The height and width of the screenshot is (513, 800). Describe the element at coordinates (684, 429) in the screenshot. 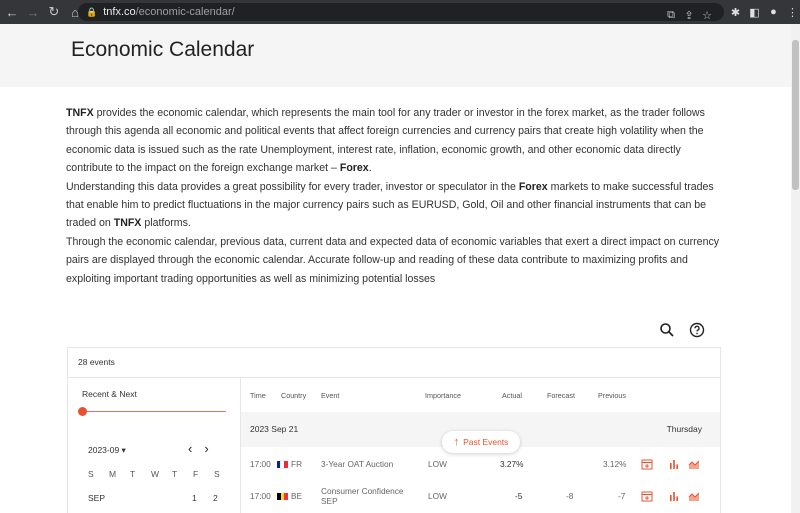

I see `date-group-weekday: Thursday` at that location.